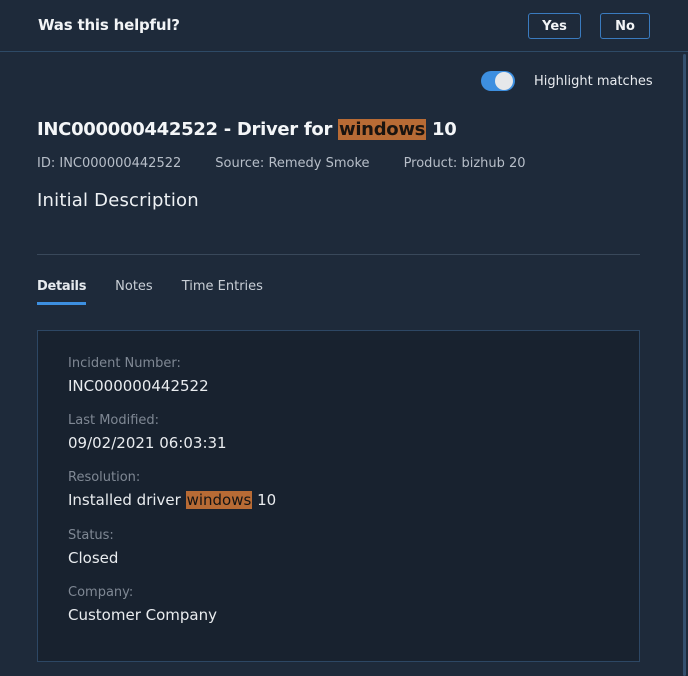  I want to click on title-suffix: 10, so click(441, 129).